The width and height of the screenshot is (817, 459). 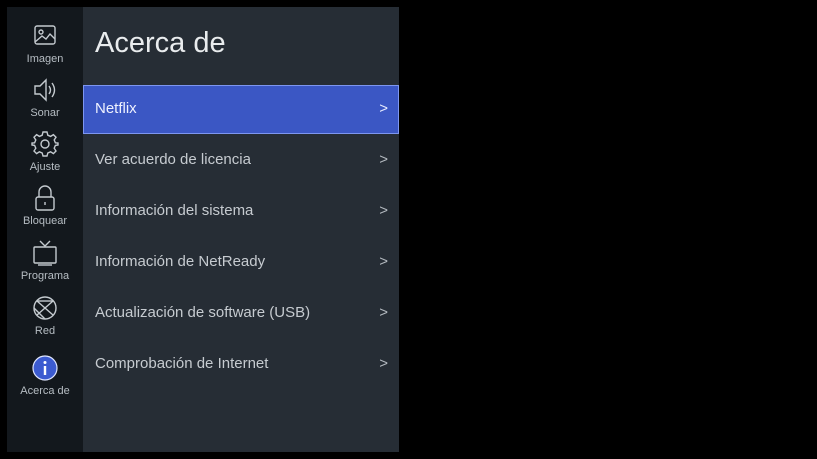 I want to click on sidebar-item-label: Imagen, so click(x=45, y=59).